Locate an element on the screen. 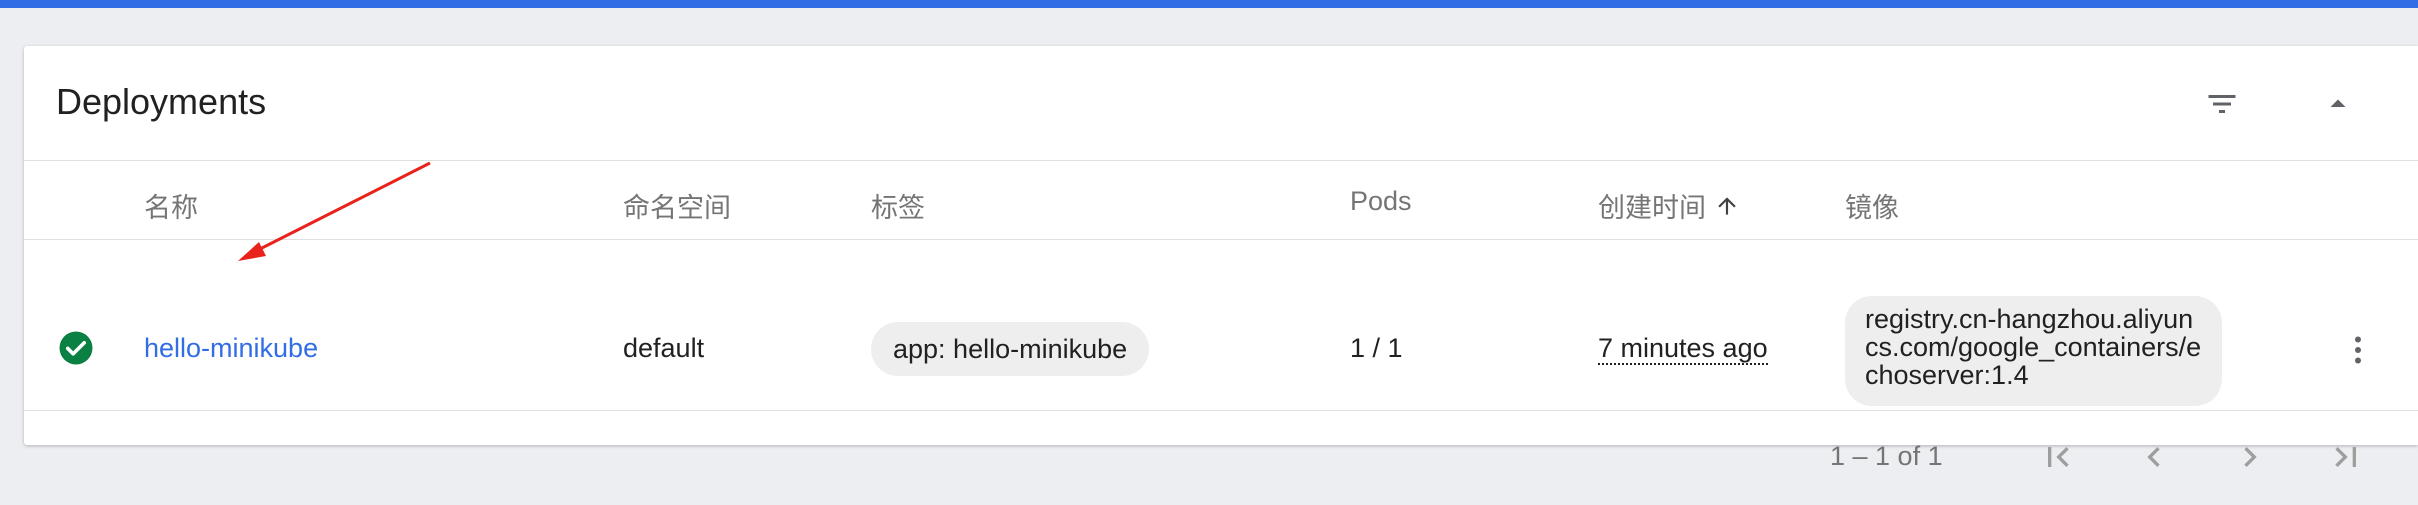  label-chip: app: hello-minikube is located at coordinates (1010, 349).